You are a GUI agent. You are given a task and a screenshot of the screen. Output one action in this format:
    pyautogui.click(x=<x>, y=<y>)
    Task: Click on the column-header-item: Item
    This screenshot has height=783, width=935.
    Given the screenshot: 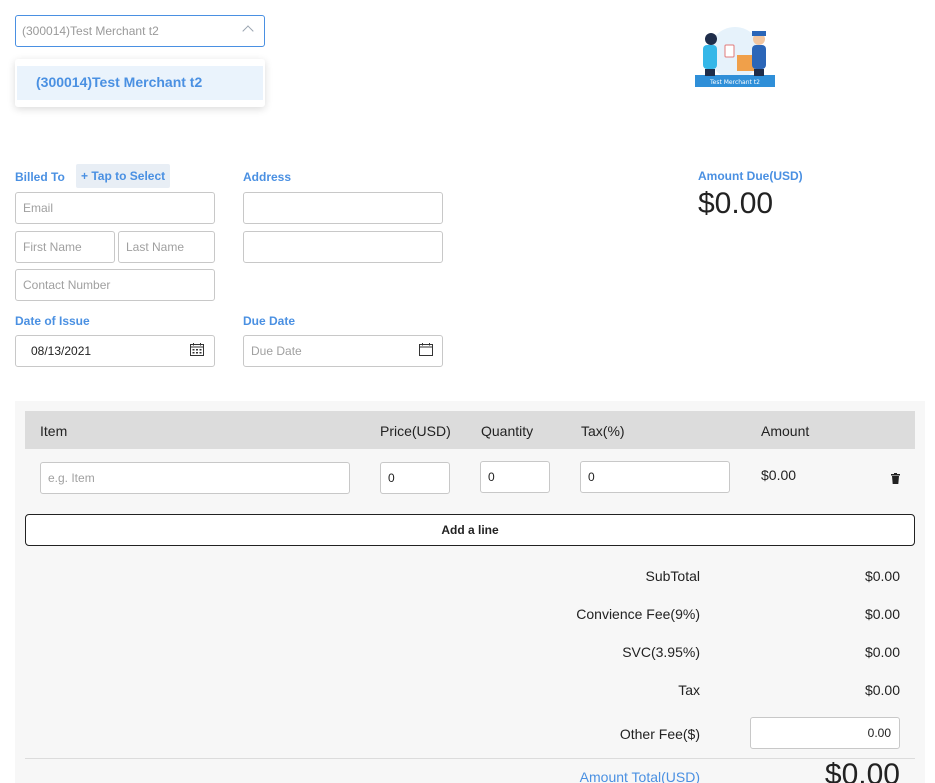 What is the action you would take?
    pyautogui.click(x=54, y=431)
    